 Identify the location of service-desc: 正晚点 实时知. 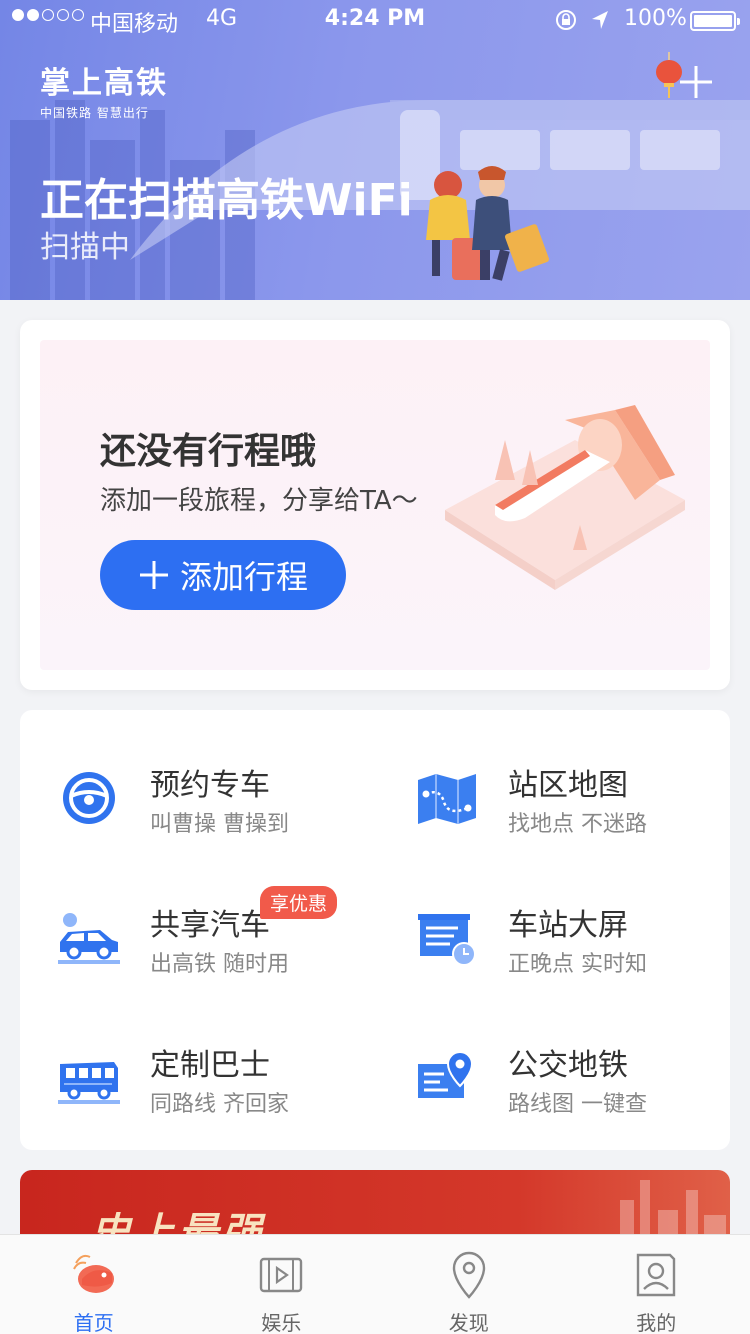
(577, 964).